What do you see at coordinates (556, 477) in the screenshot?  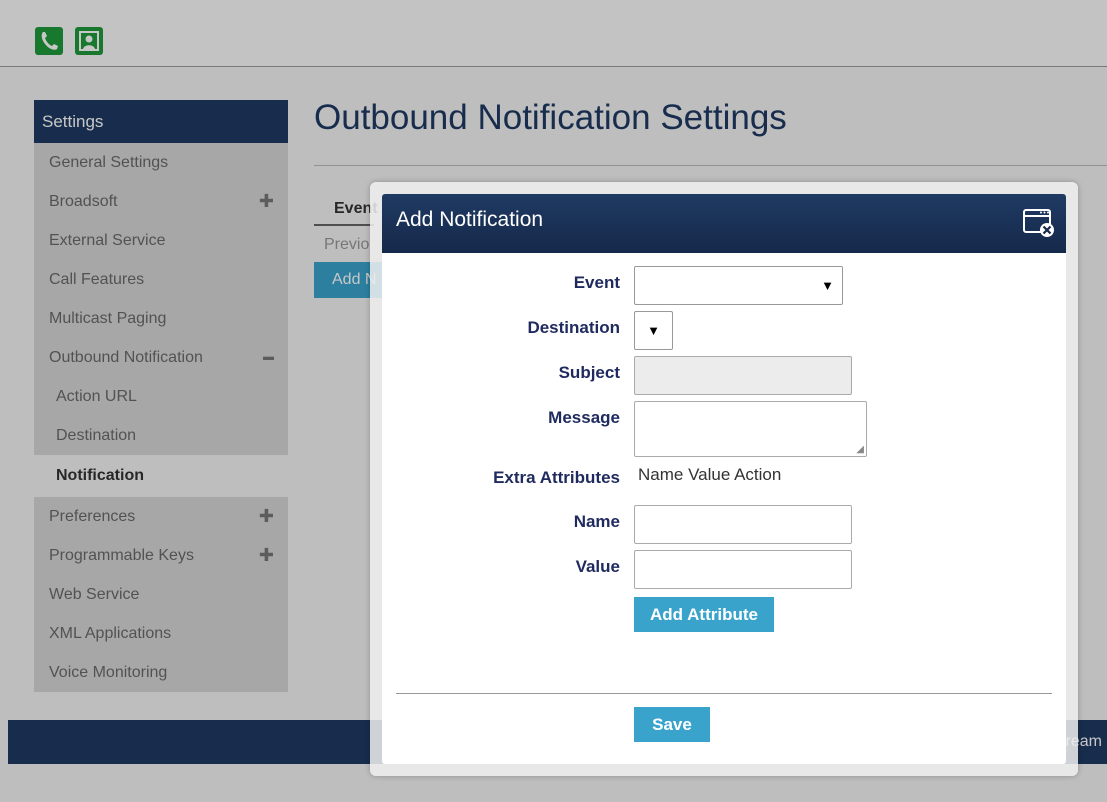 I see `extra-attributes-label: Extra Attributes` at bounding box center [556, 477].